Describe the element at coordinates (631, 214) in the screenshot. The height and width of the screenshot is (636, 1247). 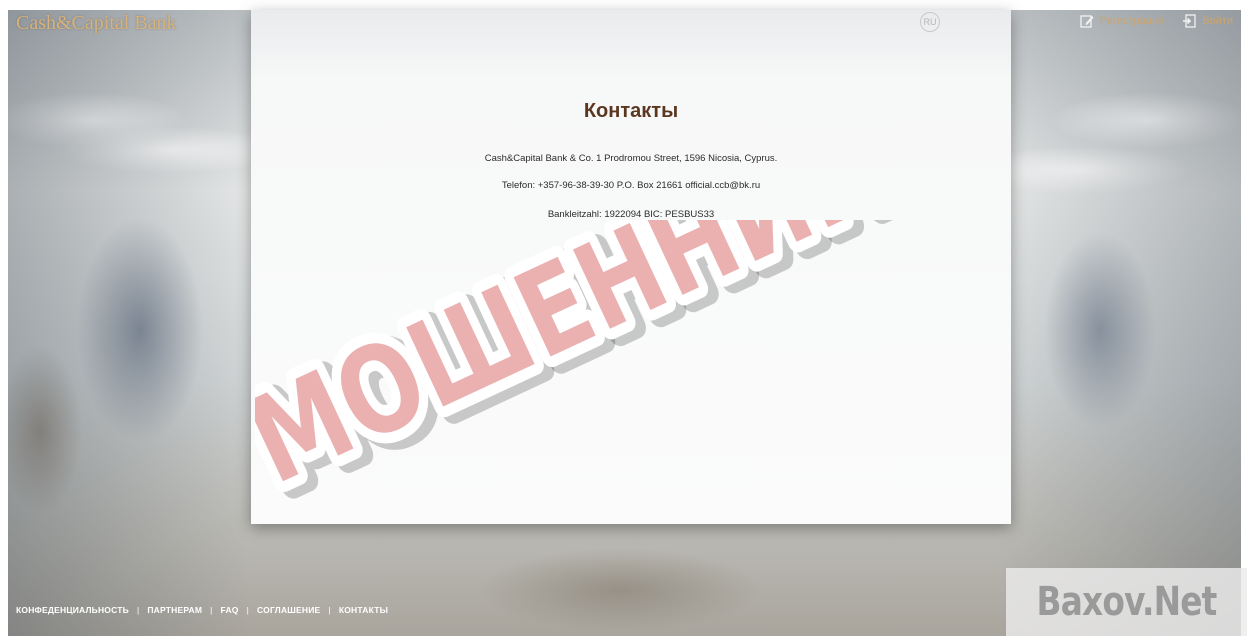
I see `bank-details-text: Bankleitzahl: 1922094 BIC: PESBUS33` at that location.